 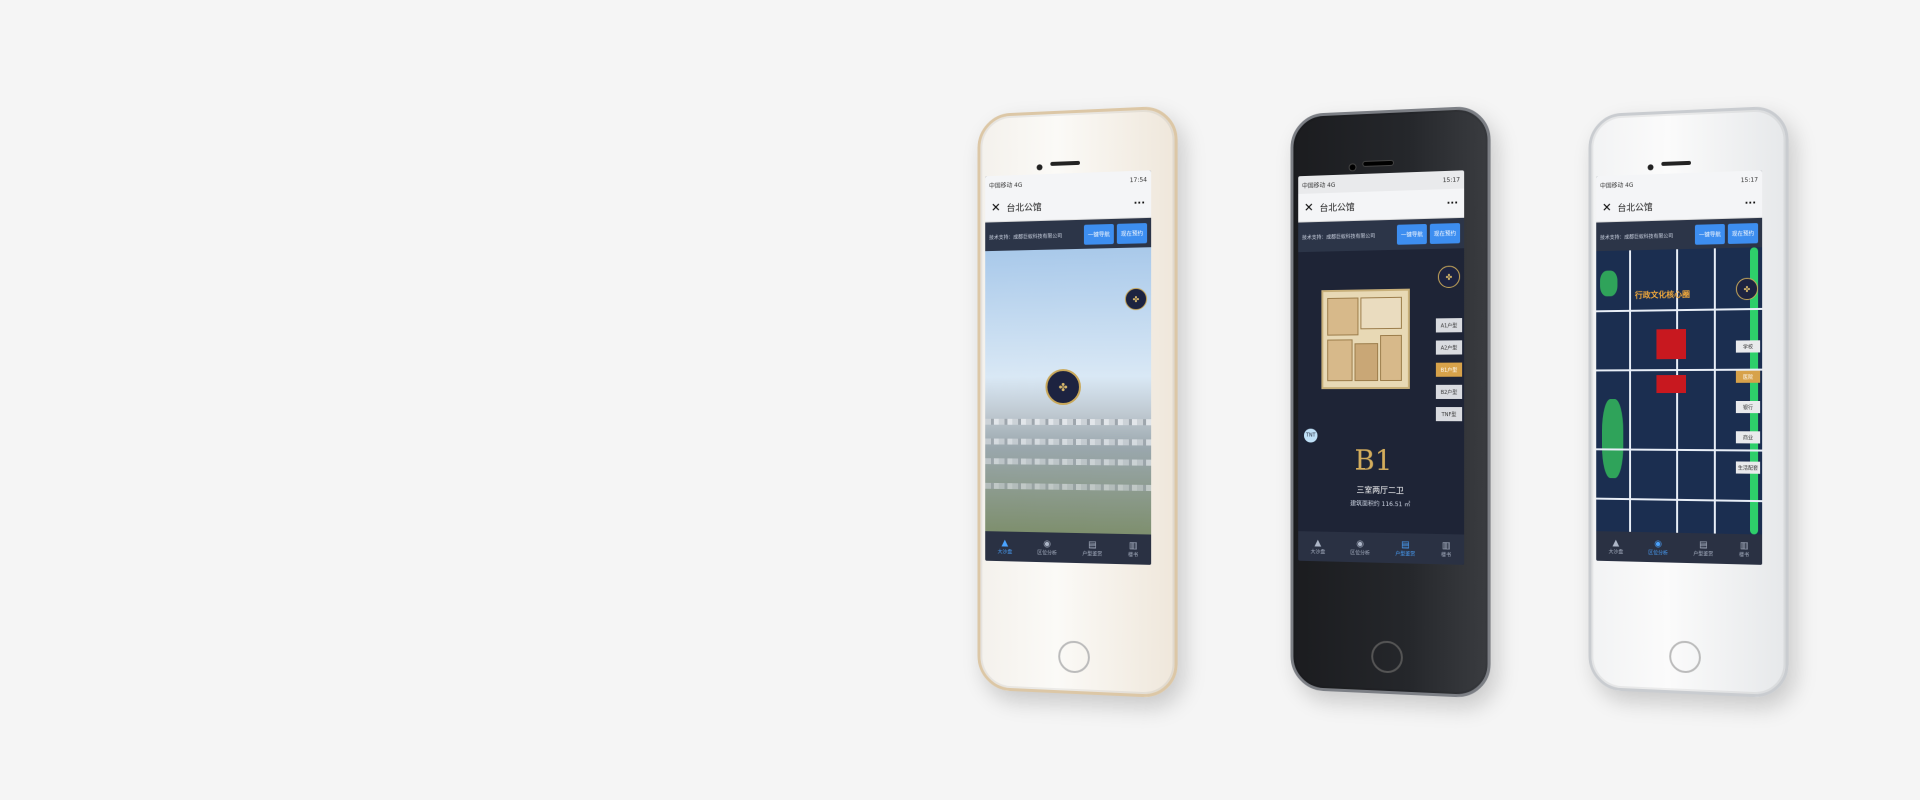 What do you see at coordinates (1748, 407) in the screenshot?
I see `side-tag-bank: 银行` at bounding box center [1748, 407].